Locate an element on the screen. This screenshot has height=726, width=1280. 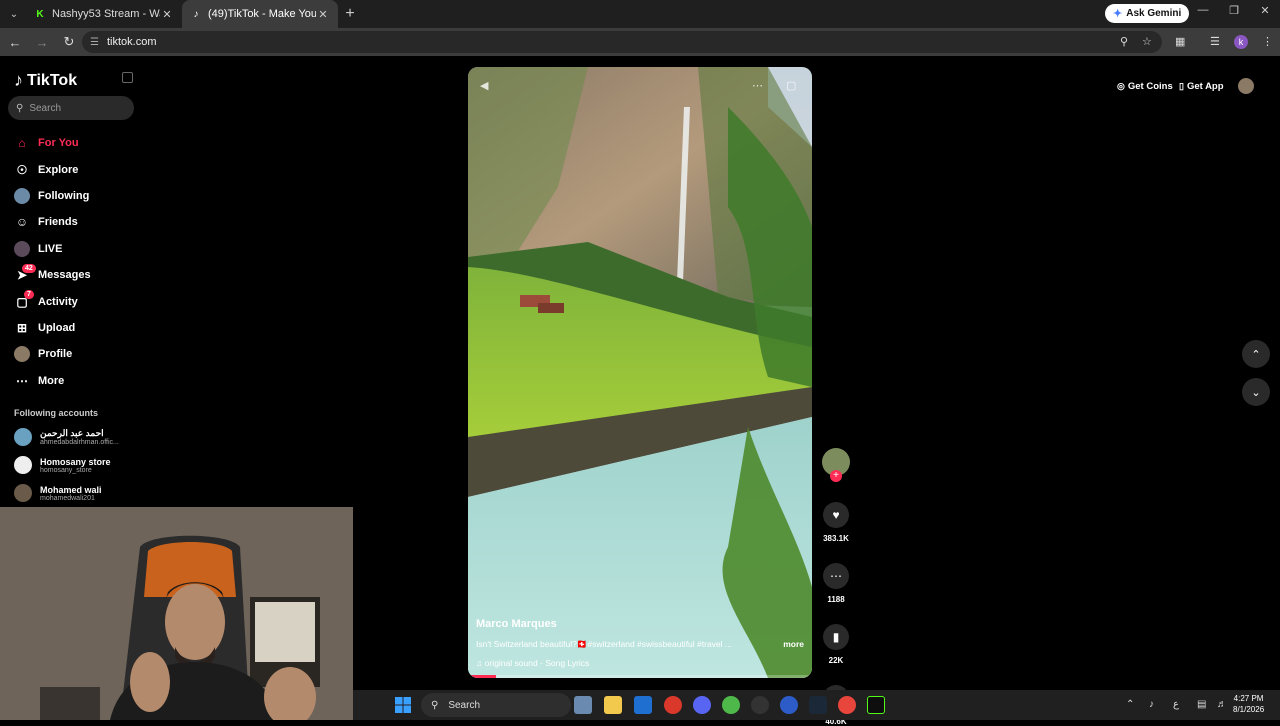
comment-icon: ⋯ is located at coordinates (836, 576).